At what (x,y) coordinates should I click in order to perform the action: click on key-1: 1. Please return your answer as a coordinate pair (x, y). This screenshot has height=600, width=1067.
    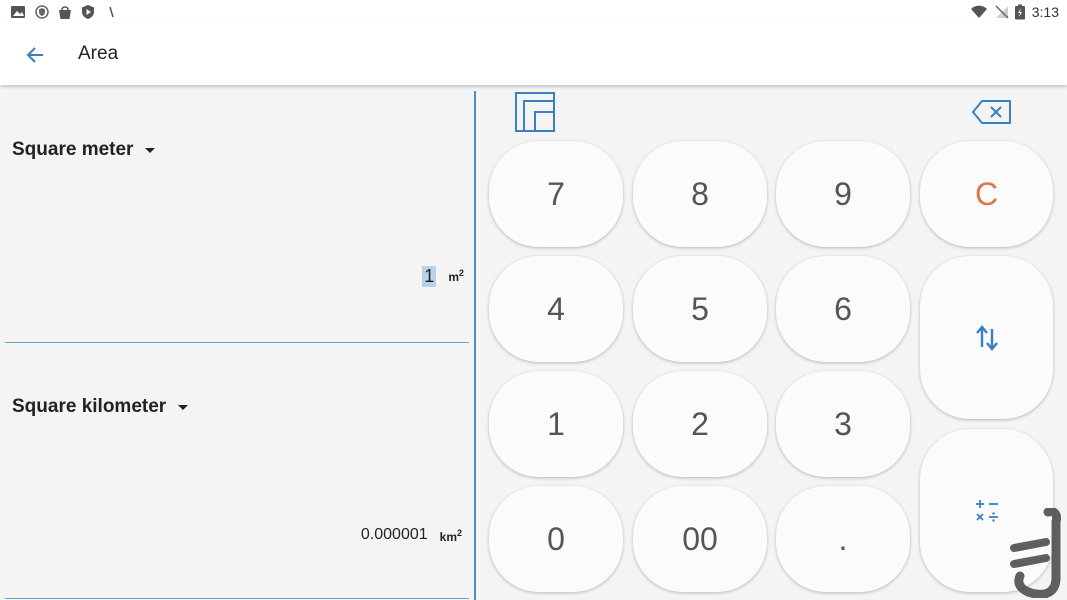
    Looking at the image, I should click on (556, 424).